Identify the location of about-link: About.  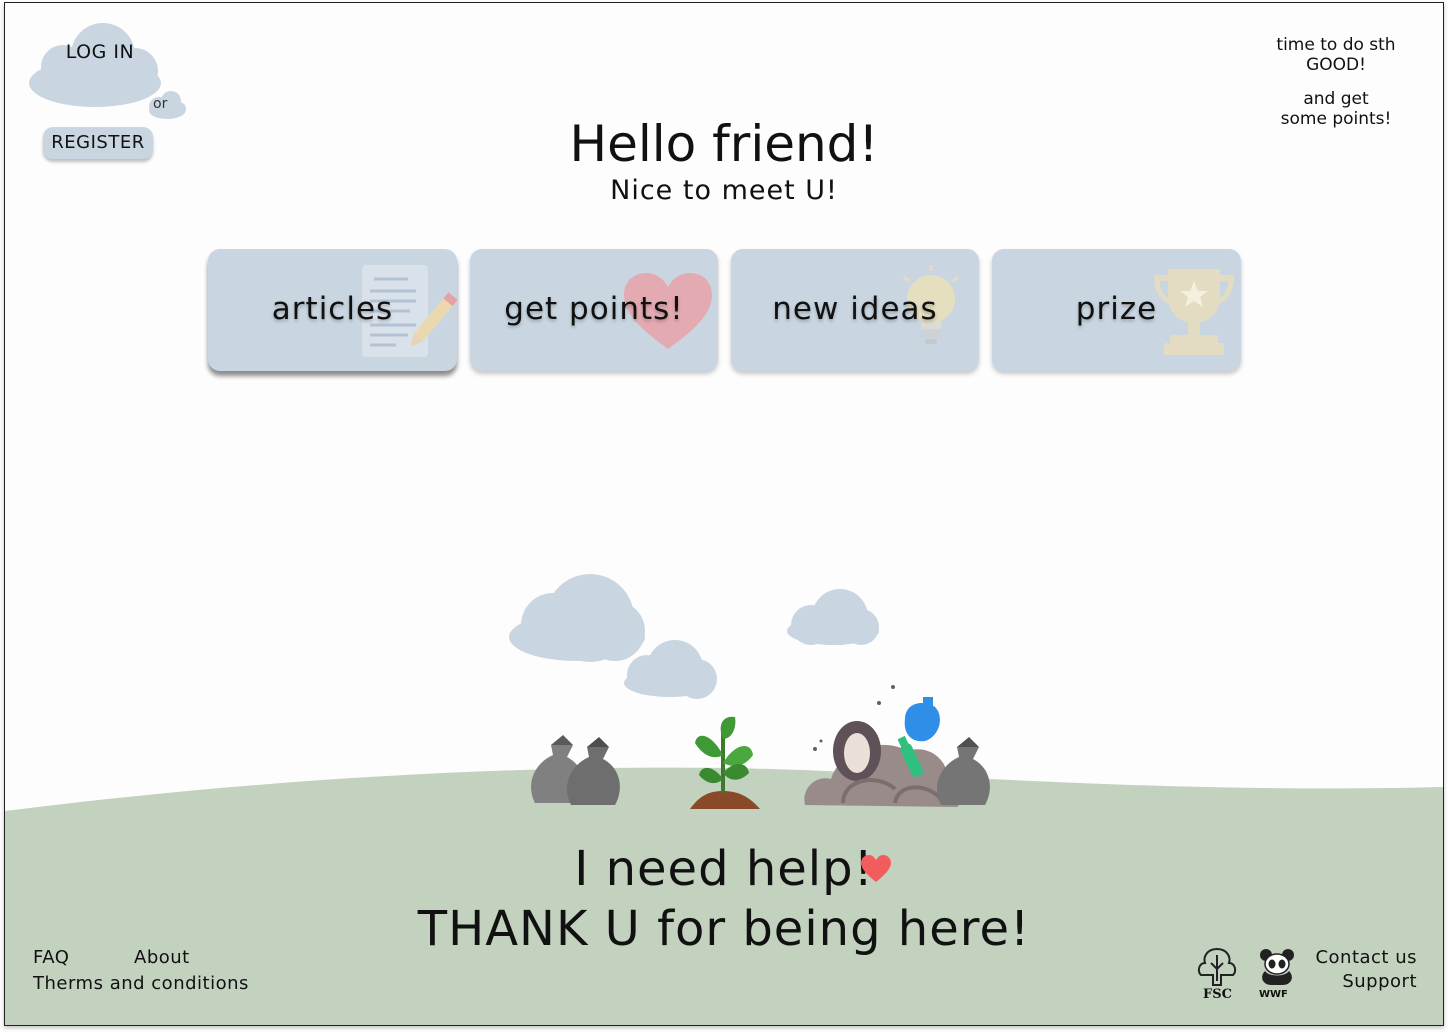
(162, 957).